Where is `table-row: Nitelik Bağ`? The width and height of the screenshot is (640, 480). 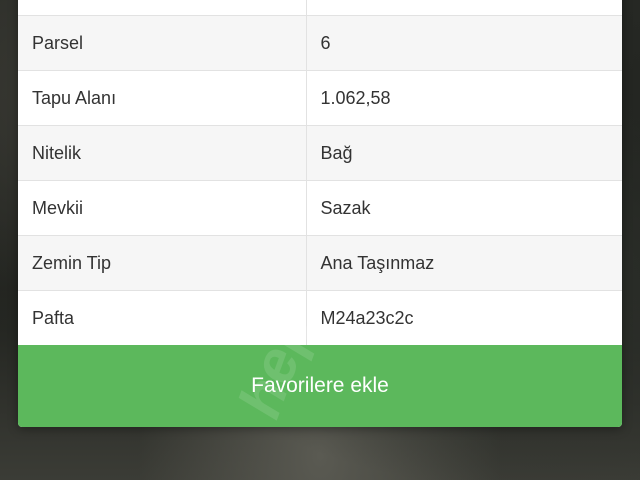
table-row: Nitelik Bağ is located at coordinates (320, 153).